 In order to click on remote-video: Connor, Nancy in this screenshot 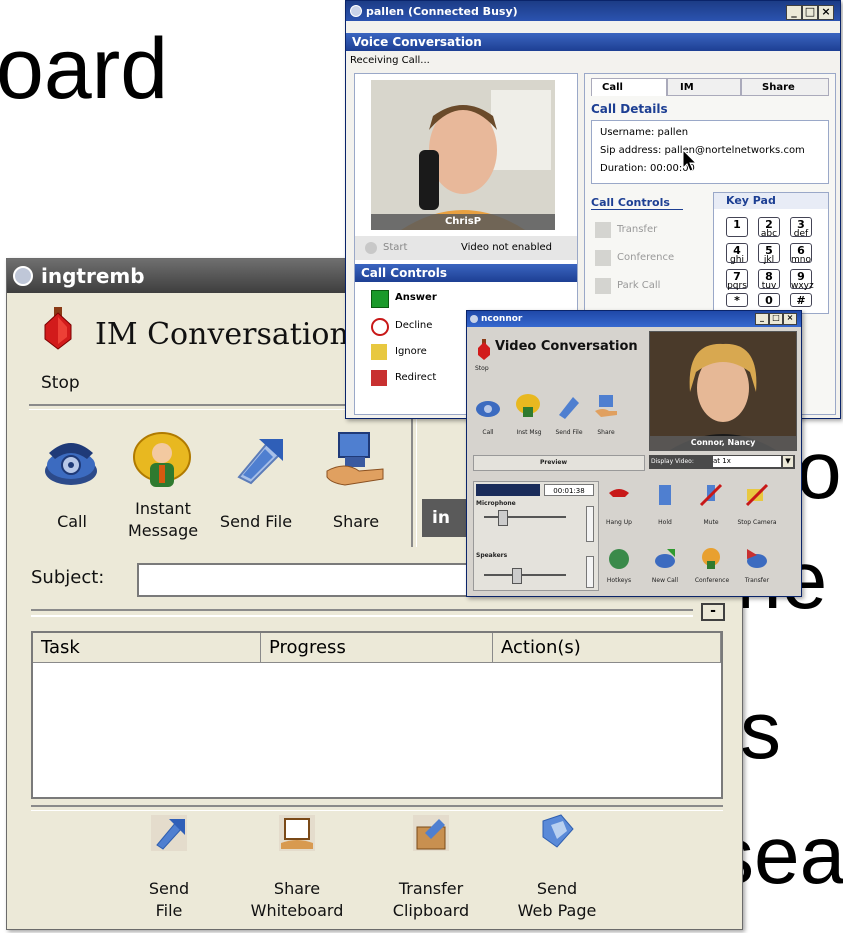, I will do `click(723, 391)`.